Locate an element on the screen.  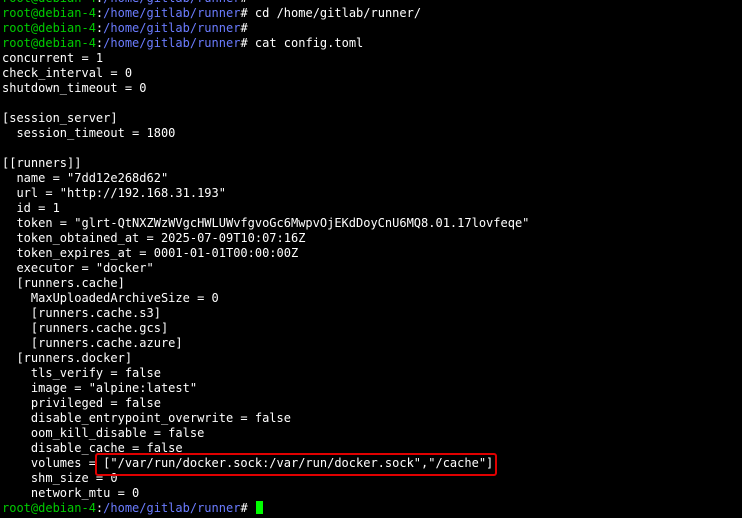
config-line: shutdown_timeout = 0 is located at coordinates (74, 88).